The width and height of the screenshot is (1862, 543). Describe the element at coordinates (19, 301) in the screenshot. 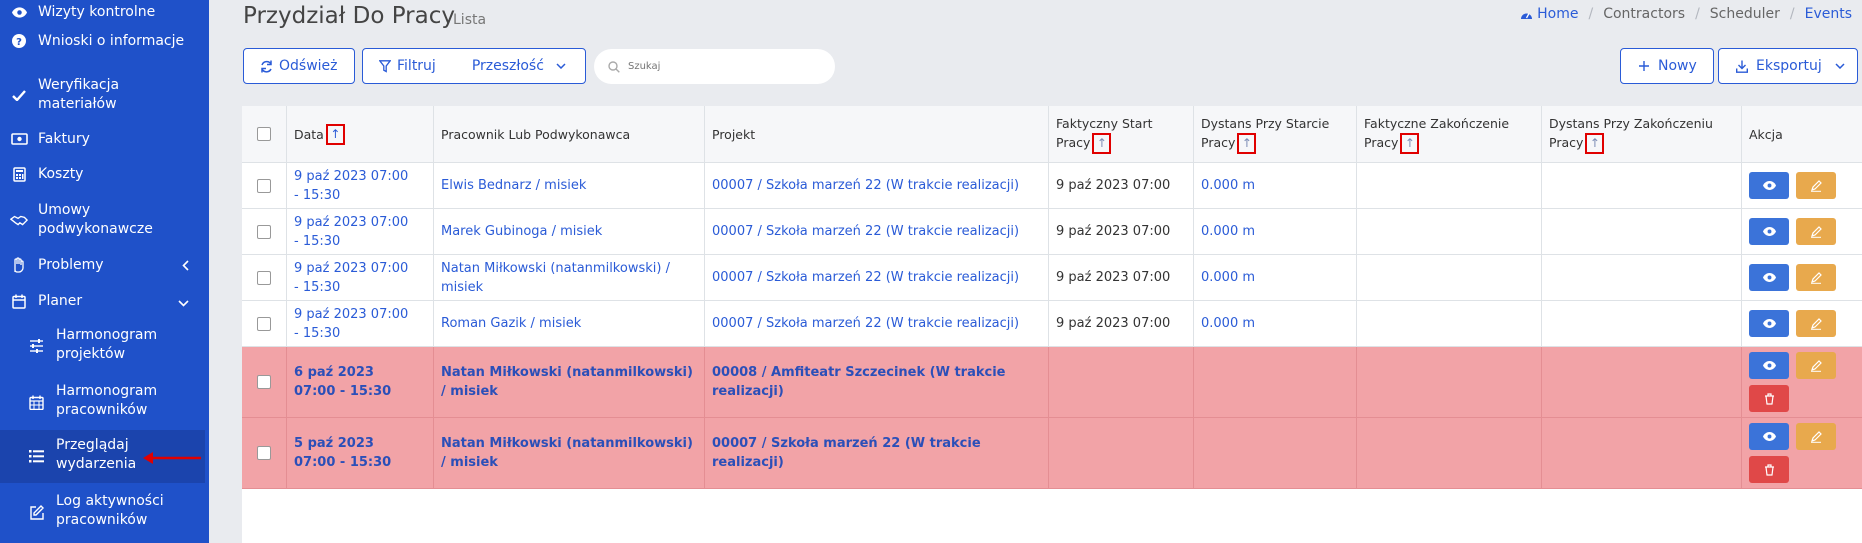

I see `calendar-icon` at that location.